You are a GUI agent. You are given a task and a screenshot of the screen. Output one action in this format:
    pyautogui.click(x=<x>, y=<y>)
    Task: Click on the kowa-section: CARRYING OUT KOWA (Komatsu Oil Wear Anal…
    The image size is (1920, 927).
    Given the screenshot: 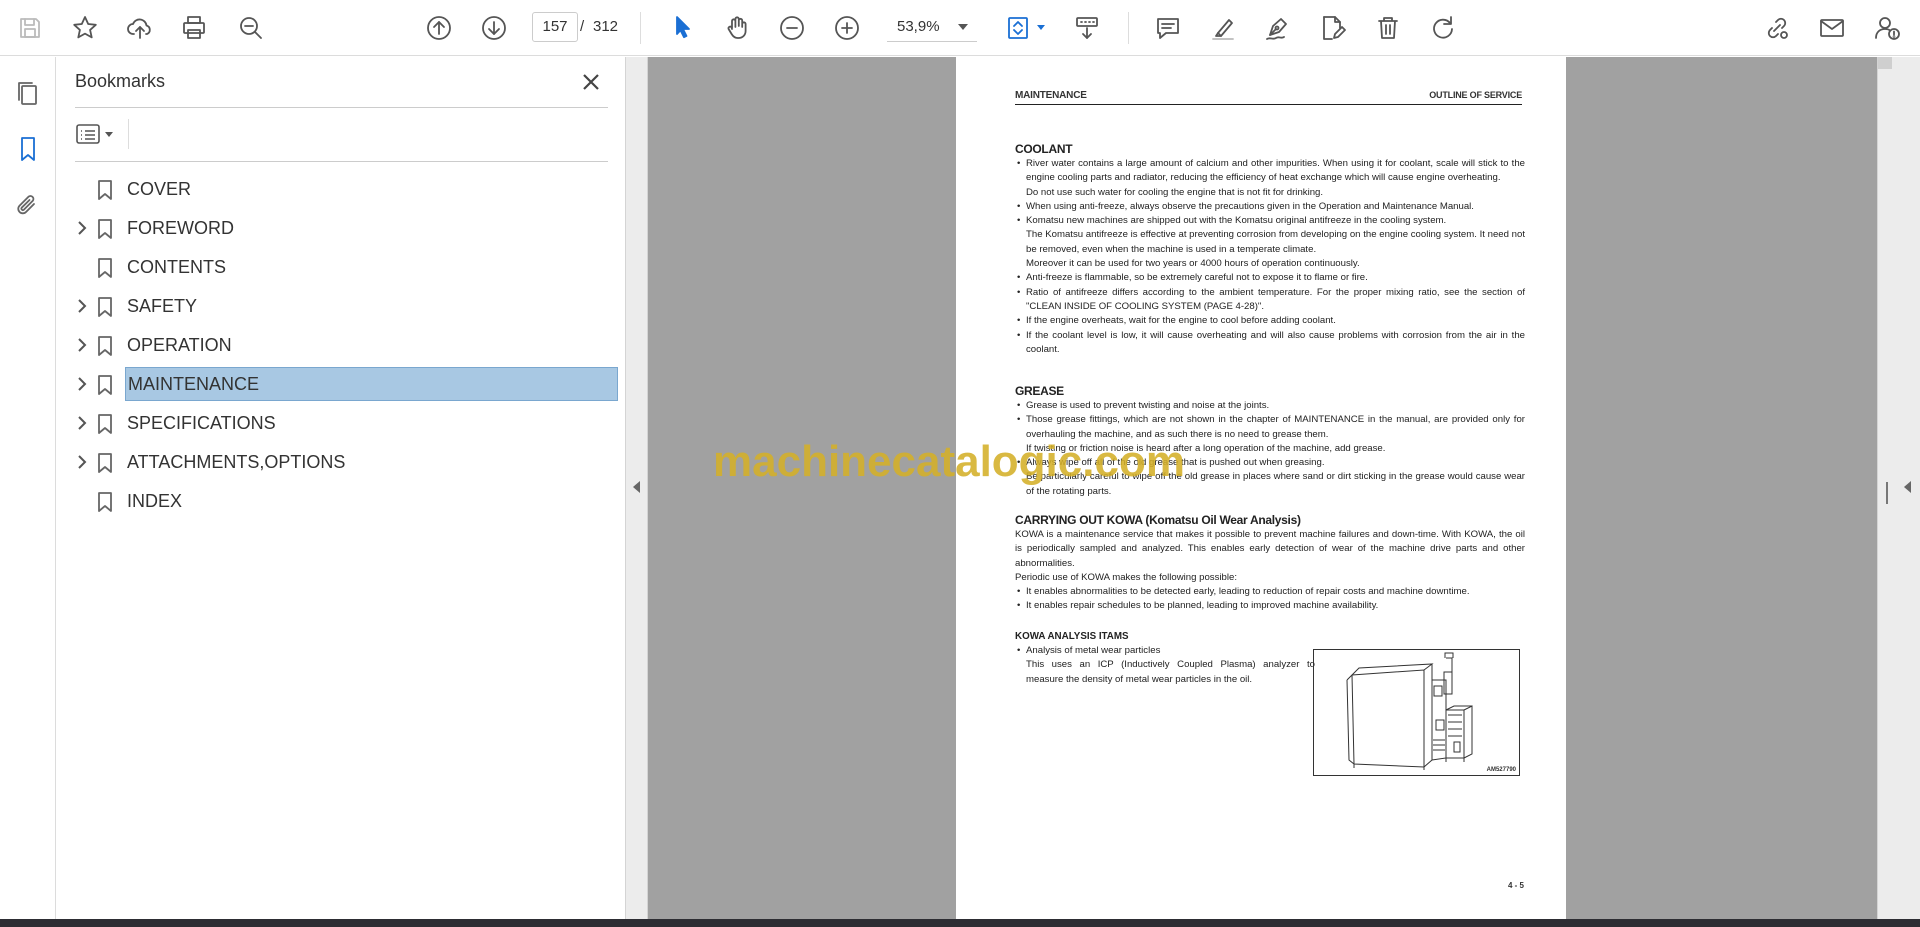 What is the action you would take?
    pyautogui.click(x=1270, y=563)
    